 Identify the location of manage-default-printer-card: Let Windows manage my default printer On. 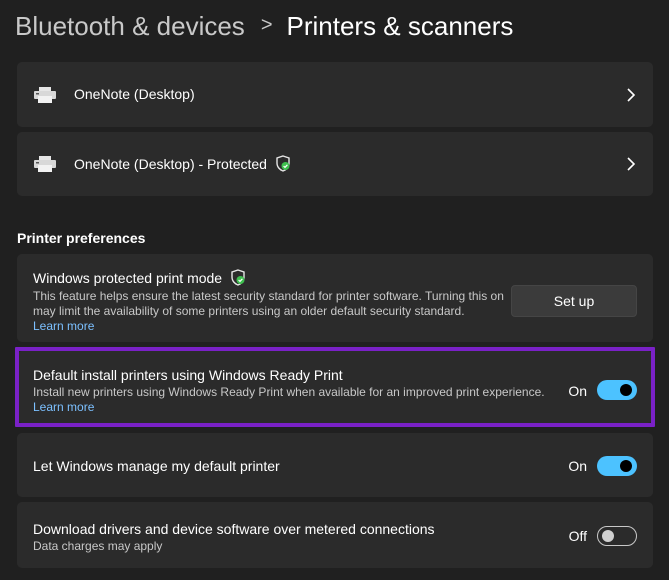
(335, 465).